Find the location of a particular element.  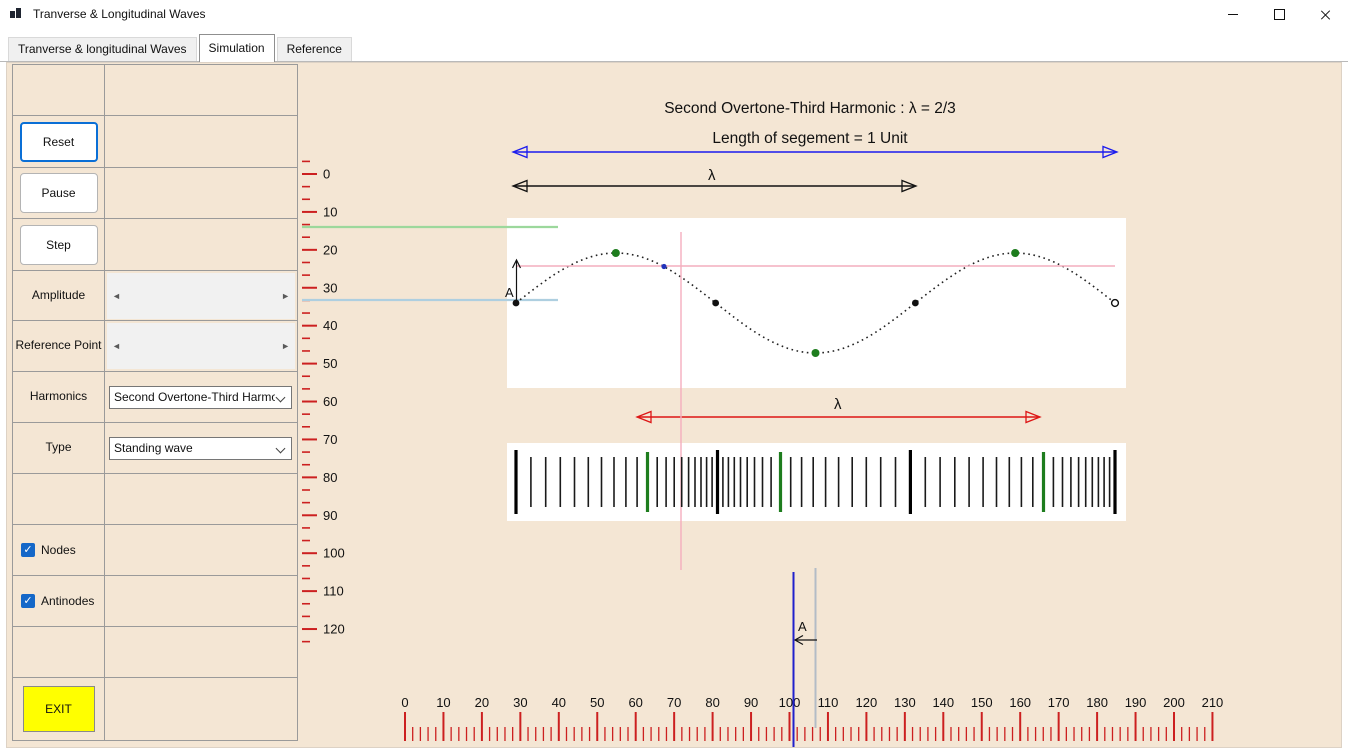

type-value: Standing wave is located at coordinates (153, 448).